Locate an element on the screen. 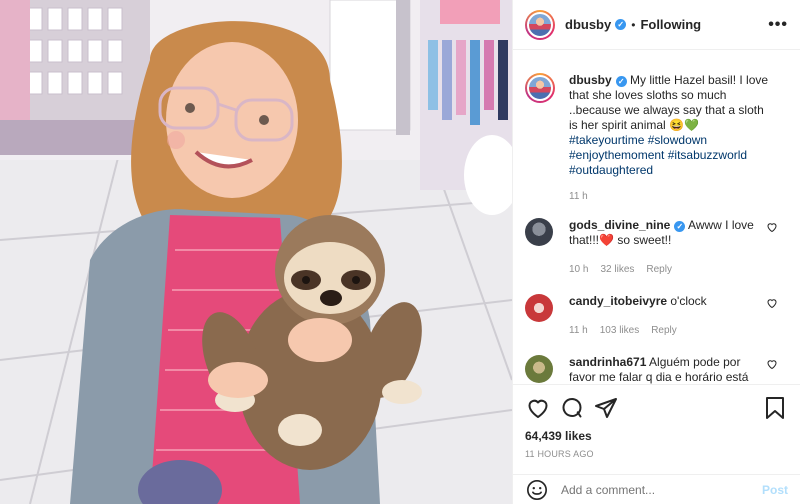 This screenshot has height=504, width=800. hashtag-link: #enjoythemoment is located at coordinates (616, 155).